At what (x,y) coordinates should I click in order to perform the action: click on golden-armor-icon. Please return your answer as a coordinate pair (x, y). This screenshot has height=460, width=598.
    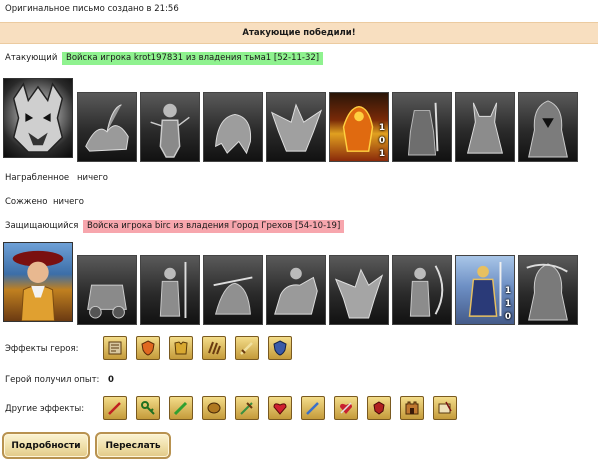
    Looking at the image, I should click on (181, 348).